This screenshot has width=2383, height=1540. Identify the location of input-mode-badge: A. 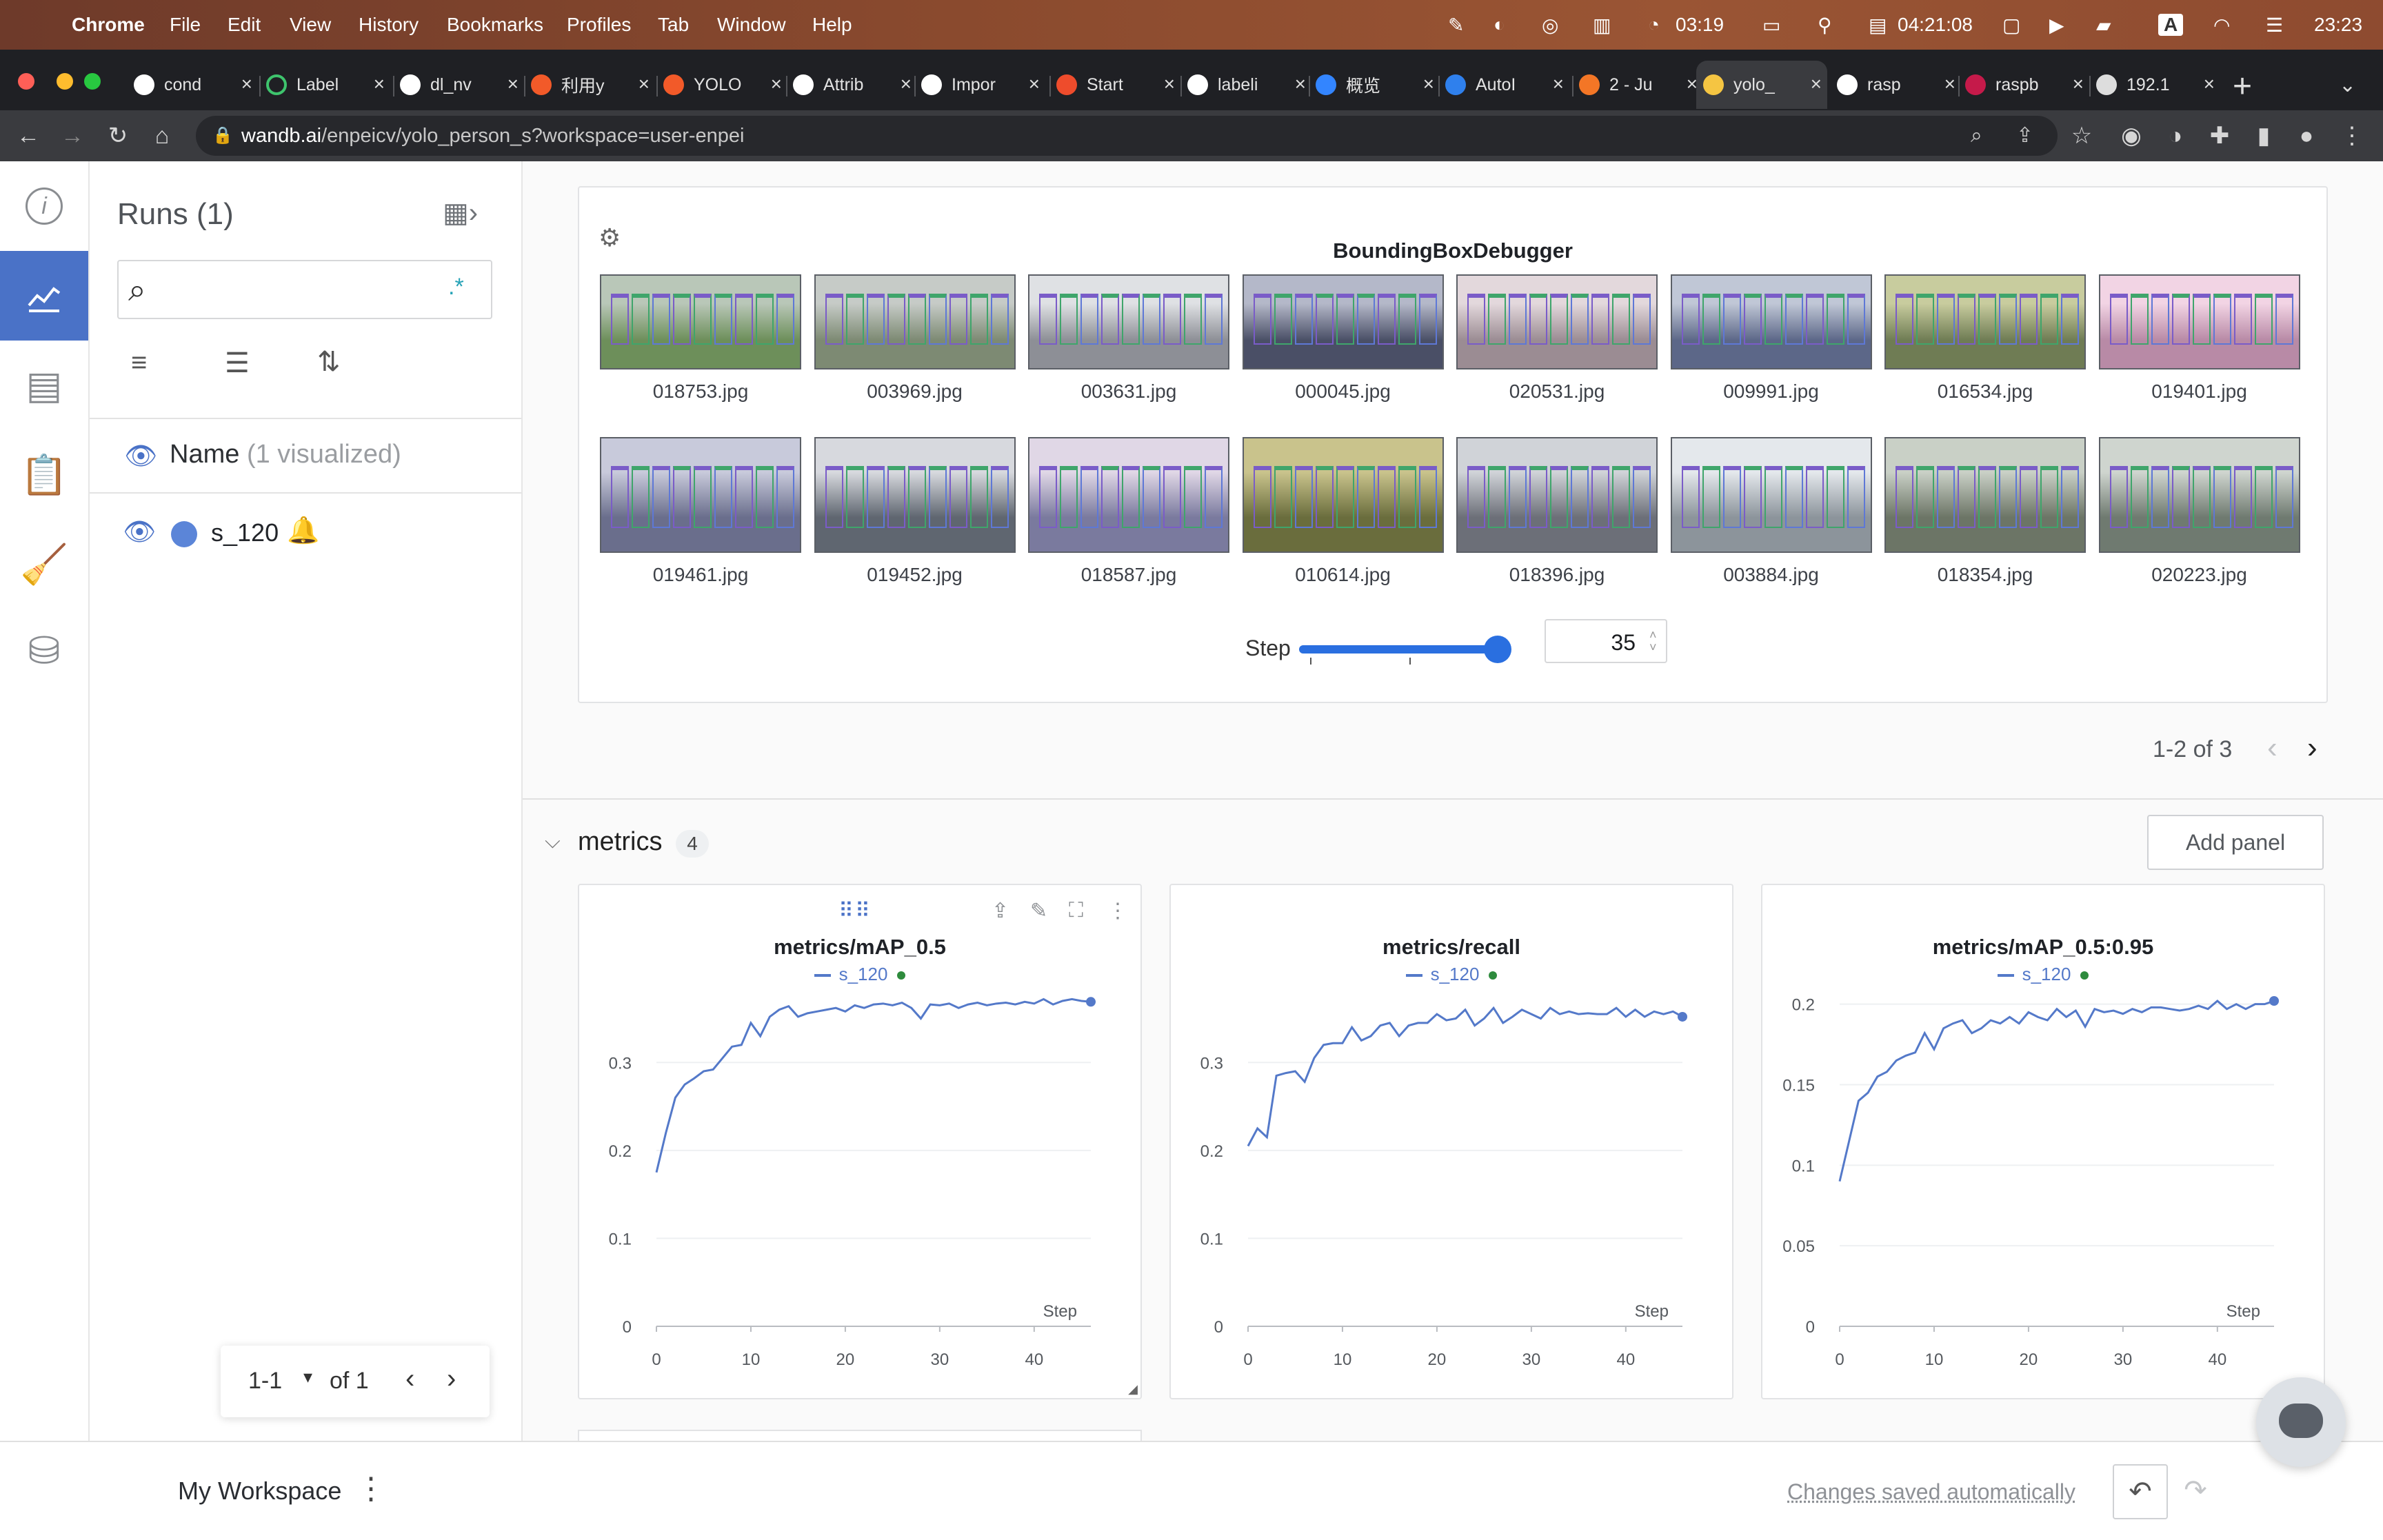
(2171, 25).